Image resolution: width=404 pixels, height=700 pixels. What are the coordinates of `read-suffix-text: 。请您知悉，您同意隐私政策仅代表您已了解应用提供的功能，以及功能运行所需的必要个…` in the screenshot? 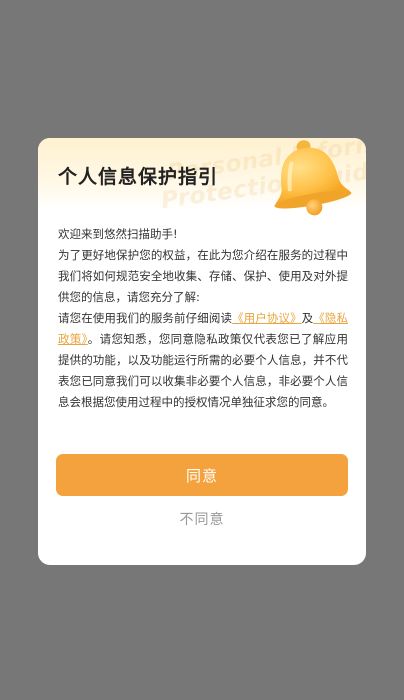 It's located at (203, 370).